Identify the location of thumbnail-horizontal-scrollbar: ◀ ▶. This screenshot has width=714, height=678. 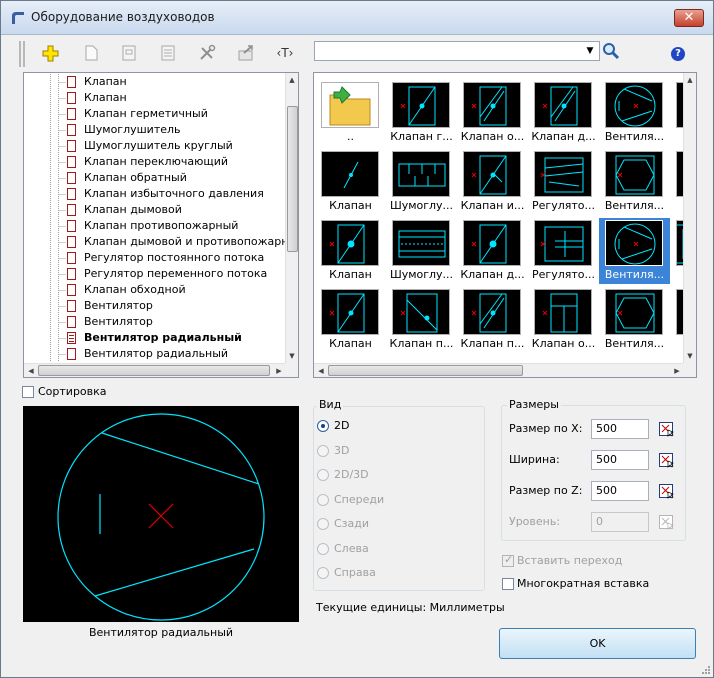
(499, 370).